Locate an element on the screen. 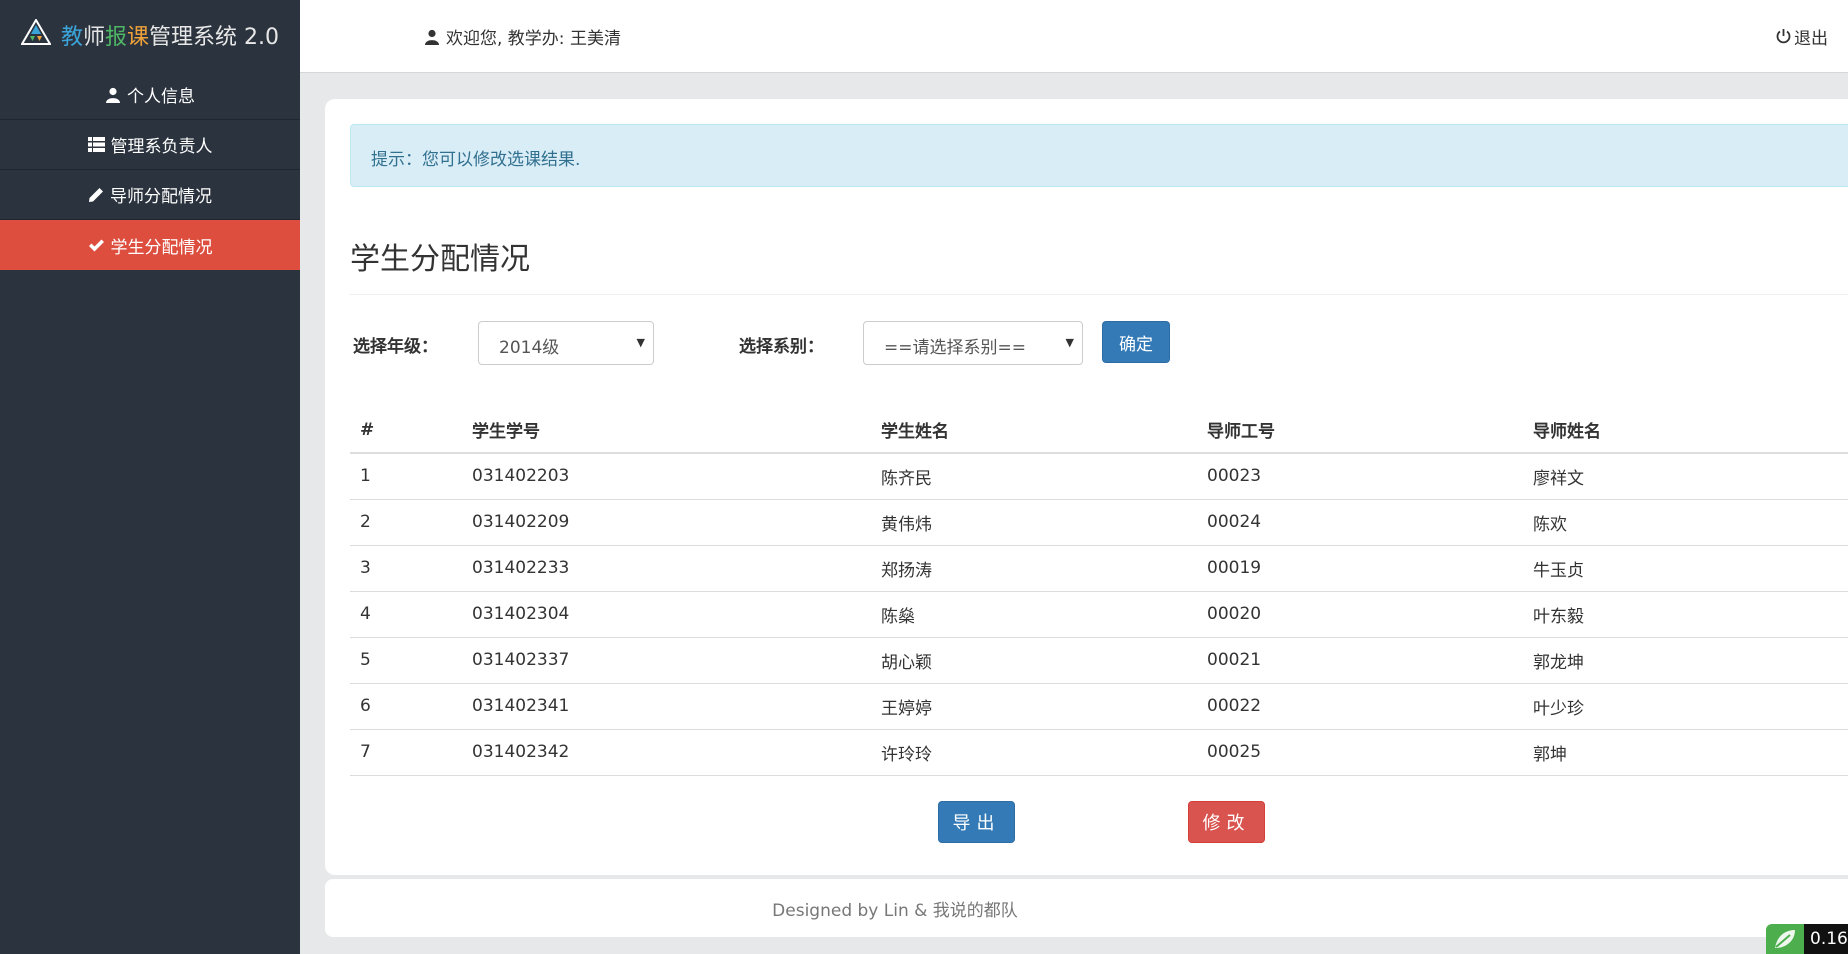 The width and height of the screenshot is (1848, 954). table-row: 4 031402304 陈燊 00020 叶东毅 is located at coordinates (1099, 614).